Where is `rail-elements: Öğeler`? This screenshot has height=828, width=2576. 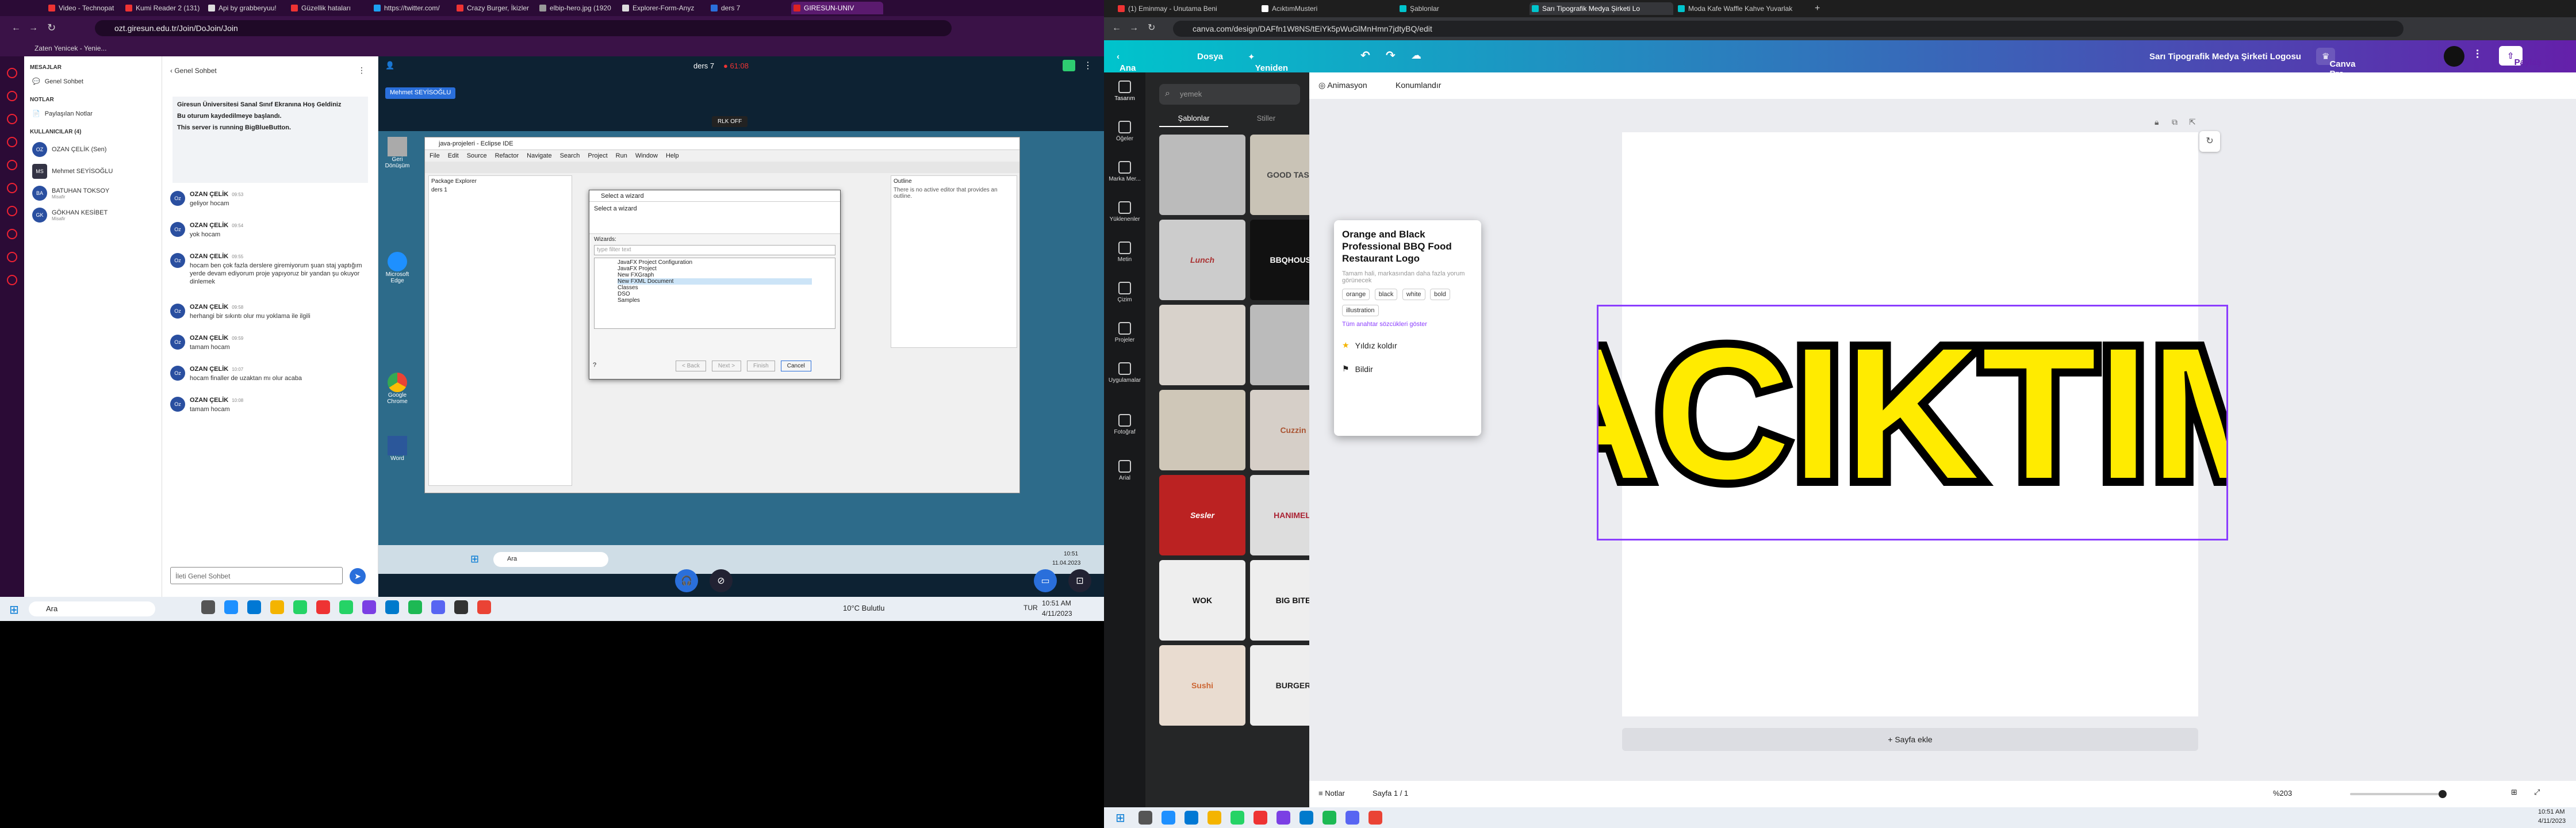
rail-elements: Öğeler is located at coordinates (1124, 131).